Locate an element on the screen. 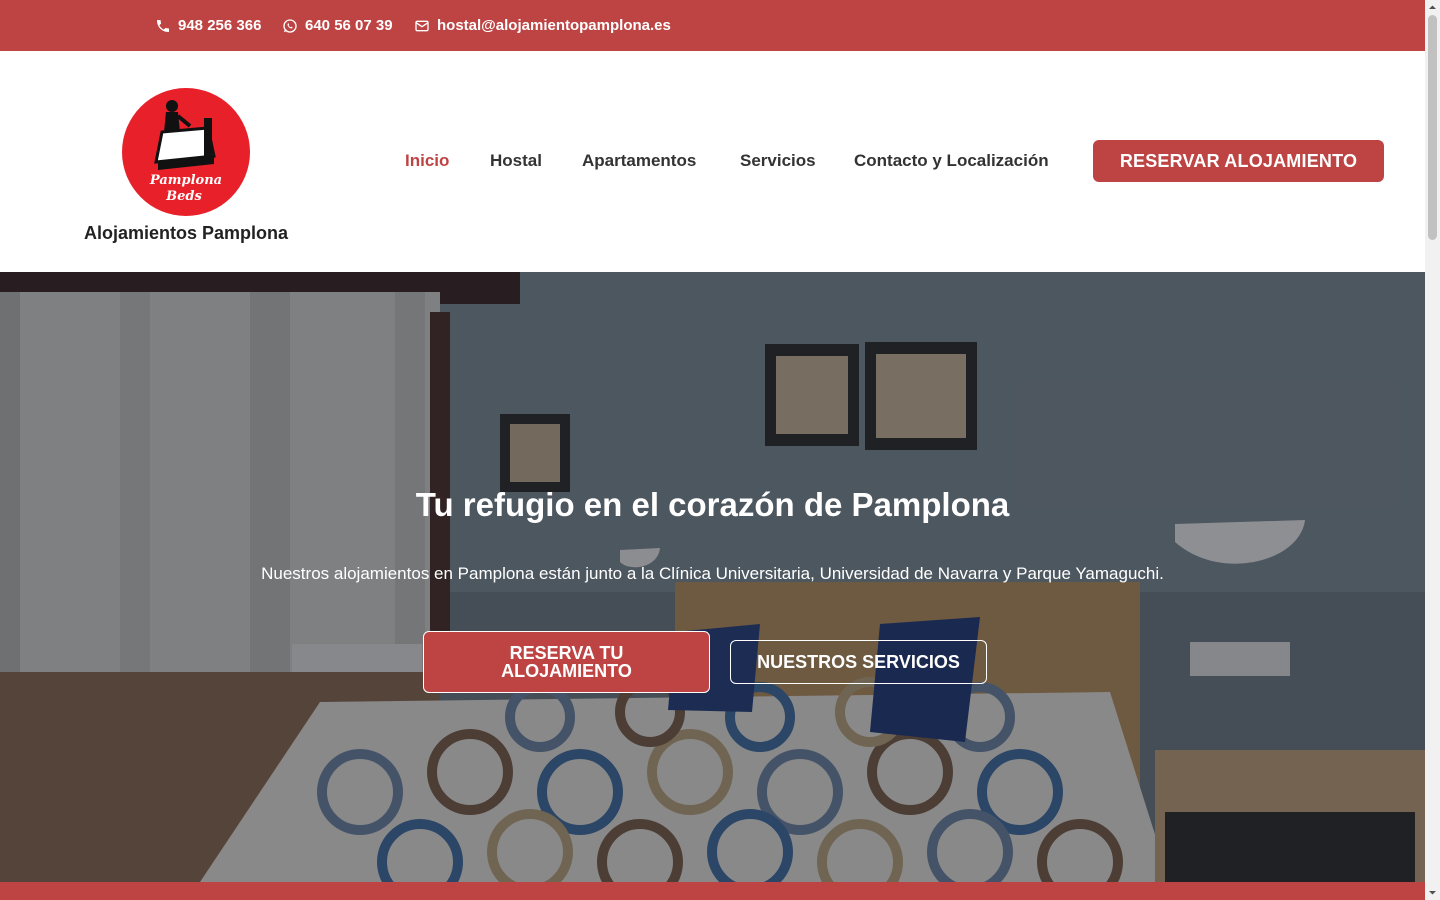  hero-title: Tu refugio en el corazón de Pamplona is located at coordinates (712, 504).